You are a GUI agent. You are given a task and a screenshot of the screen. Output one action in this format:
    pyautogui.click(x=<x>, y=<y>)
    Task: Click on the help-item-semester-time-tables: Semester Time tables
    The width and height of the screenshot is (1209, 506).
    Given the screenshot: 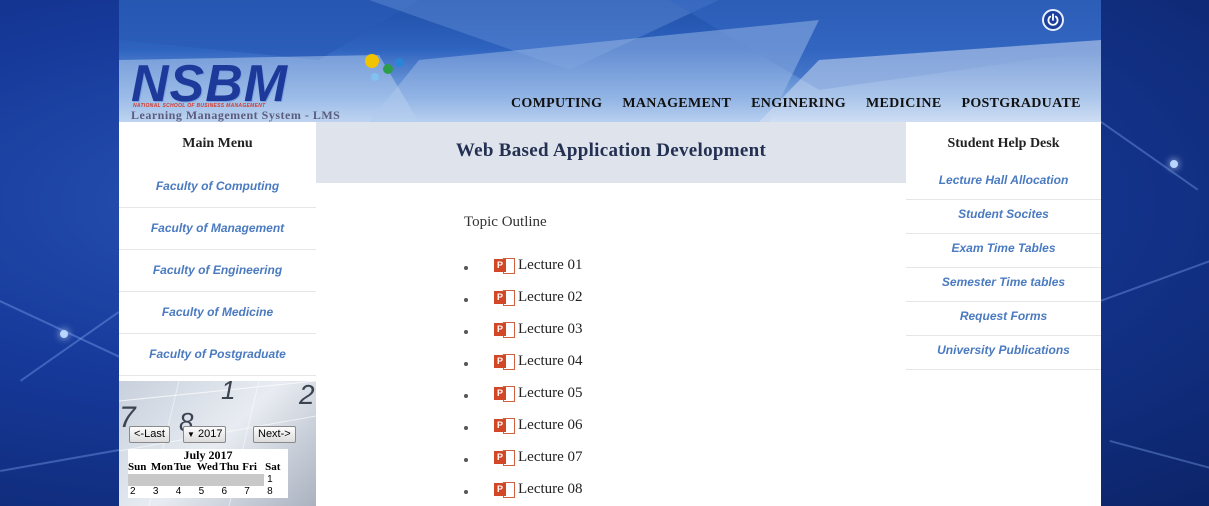 What is the action you would take?
    pyautogui.click(x=1003, y=285)
    